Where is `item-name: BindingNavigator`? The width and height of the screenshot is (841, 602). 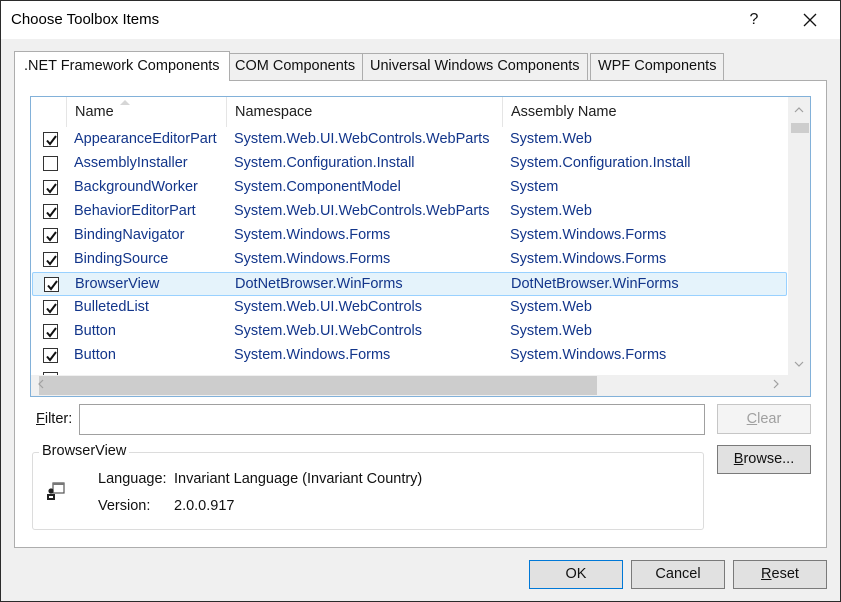 item-name: BindingNavigator is located at coordinates (129, 235).